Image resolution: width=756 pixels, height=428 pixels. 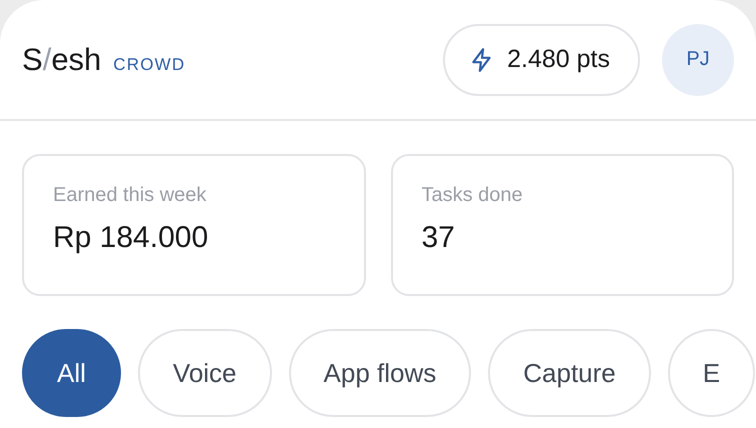 I want to click on brand-tag: CROWD, so click(x=149, y=64).